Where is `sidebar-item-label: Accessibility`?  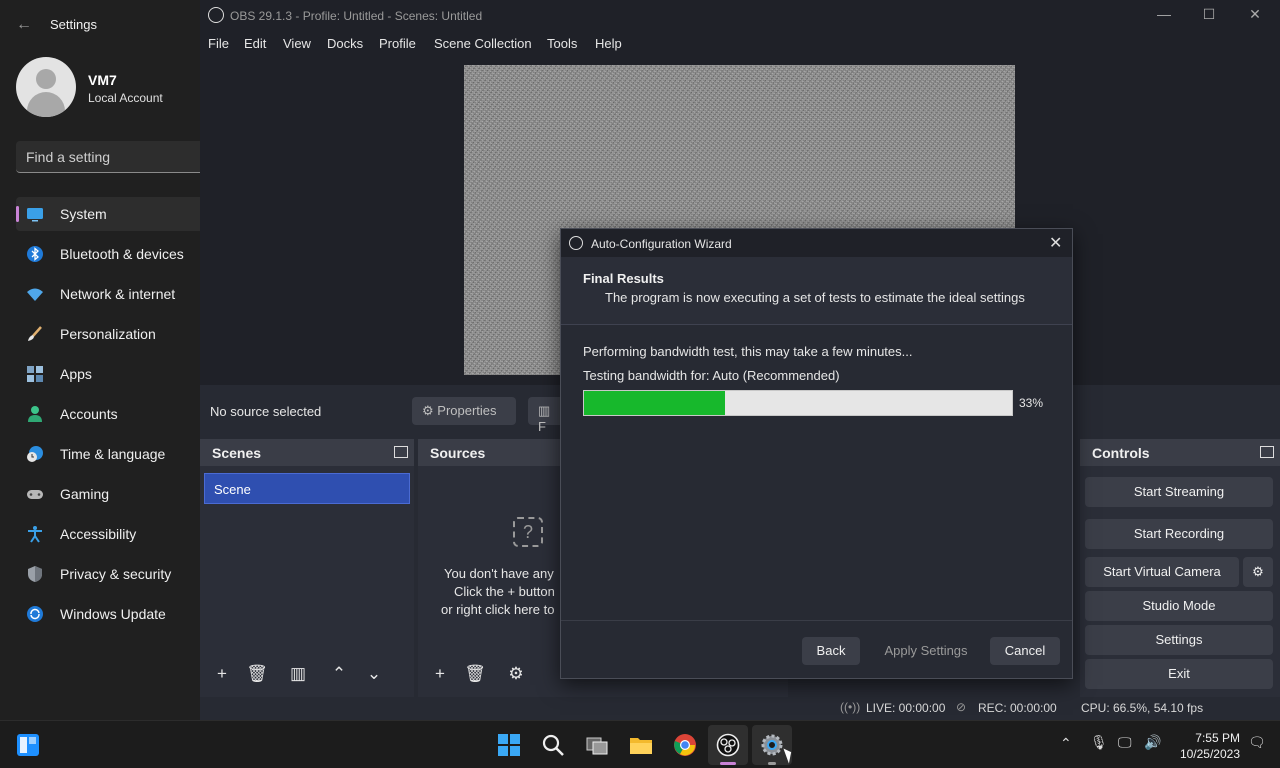
sidebar-item-label: Accessibility is located at coordinates (98, 534).